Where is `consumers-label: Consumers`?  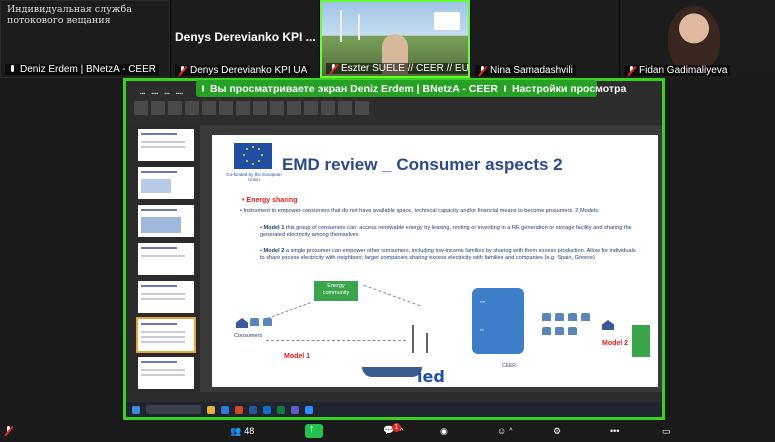
consumers-label: Consumers is located at coordinates (248, 336).